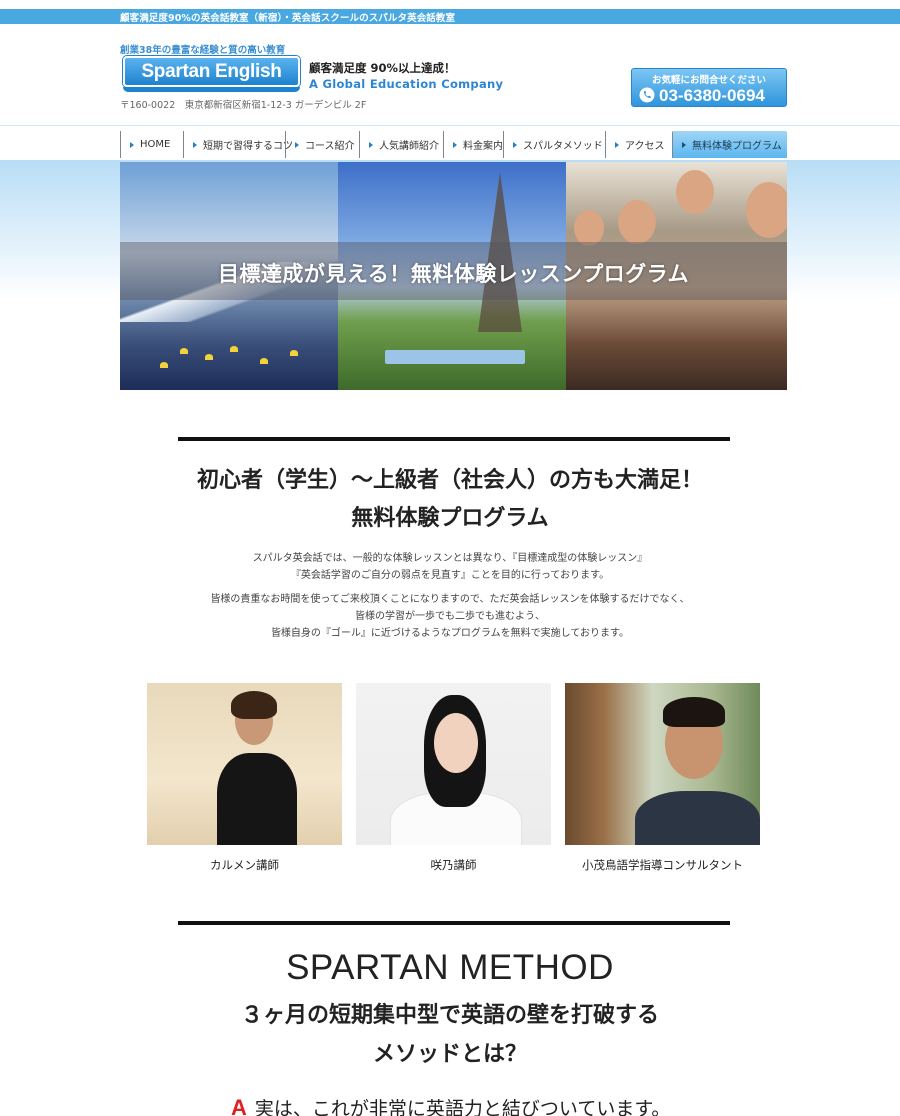 The width and height of the screenshot is (900, 1116). What do you see at coordinates (248, 146) in the screenshot?
I see `nav-item-label: 短期で習得するコツ` at bounding box center [248, 146].